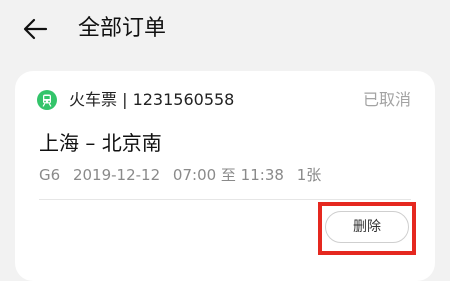 This screenshot has height=281, width=450. Describe the element at coordinates (100, 143) in the screenshot. I see `route: 上海 – 北京南` at that location.